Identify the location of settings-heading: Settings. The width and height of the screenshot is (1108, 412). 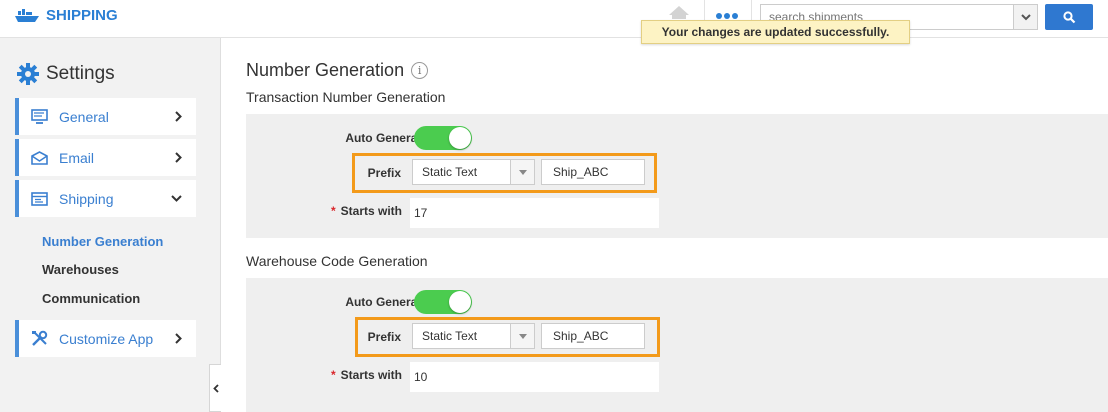
(65, 74).